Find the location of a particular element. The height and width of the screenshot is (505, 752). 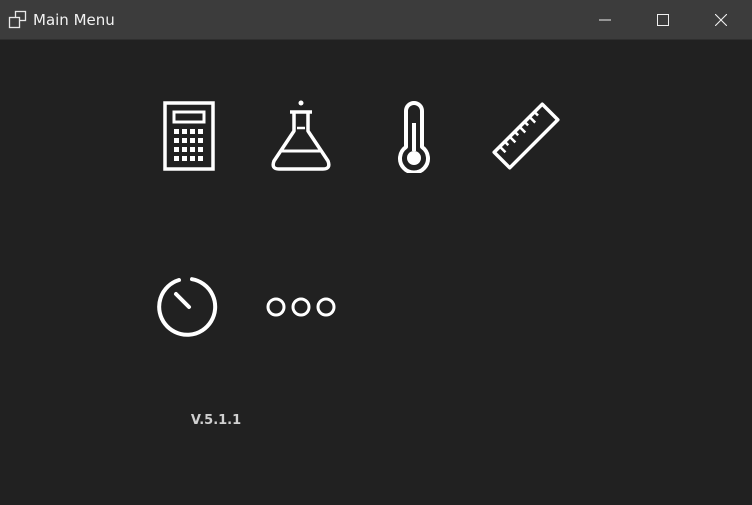

window-title: Main Menu is located at coordinates (74, 20).